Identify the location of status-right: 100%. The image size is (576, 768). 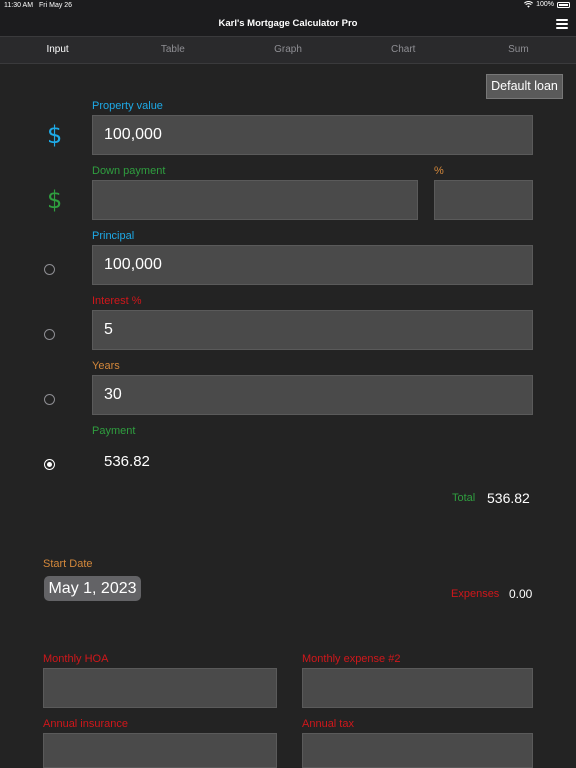
(547, 4).